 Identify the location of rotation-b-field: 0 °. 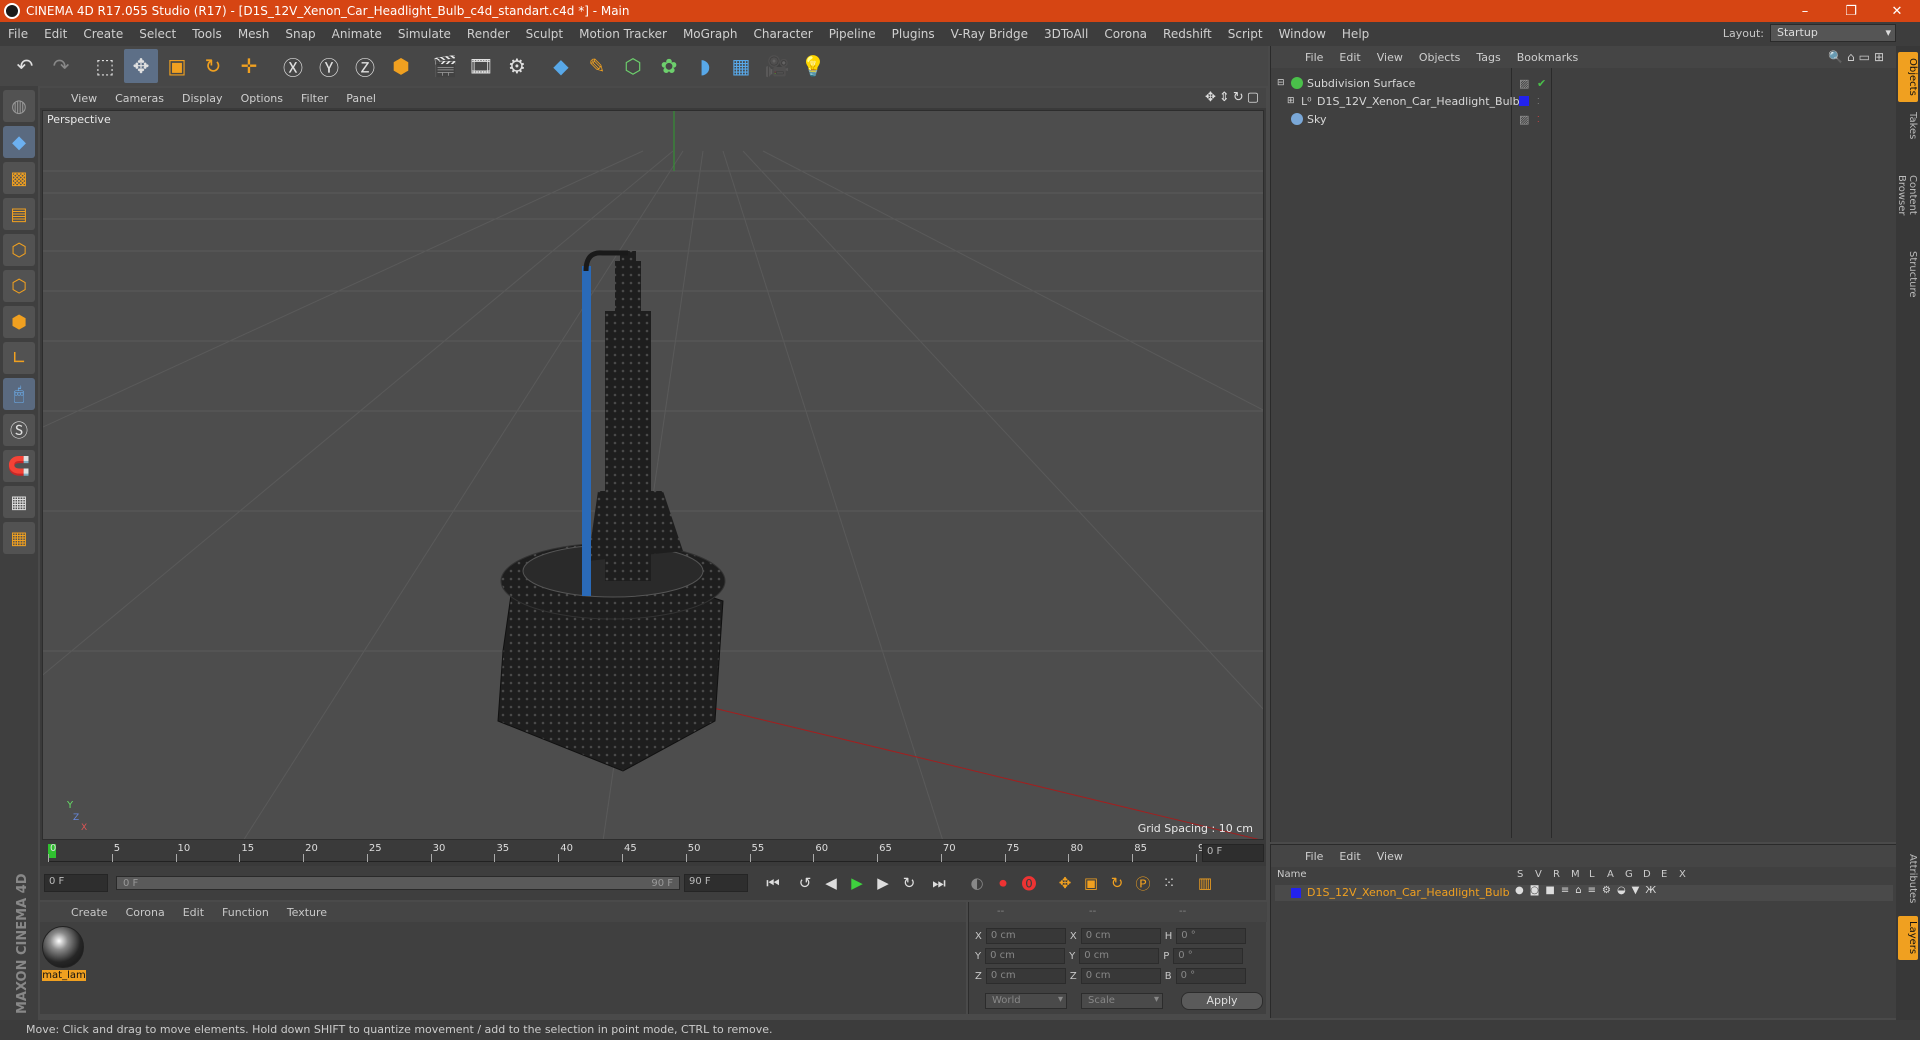
(1210, 976).